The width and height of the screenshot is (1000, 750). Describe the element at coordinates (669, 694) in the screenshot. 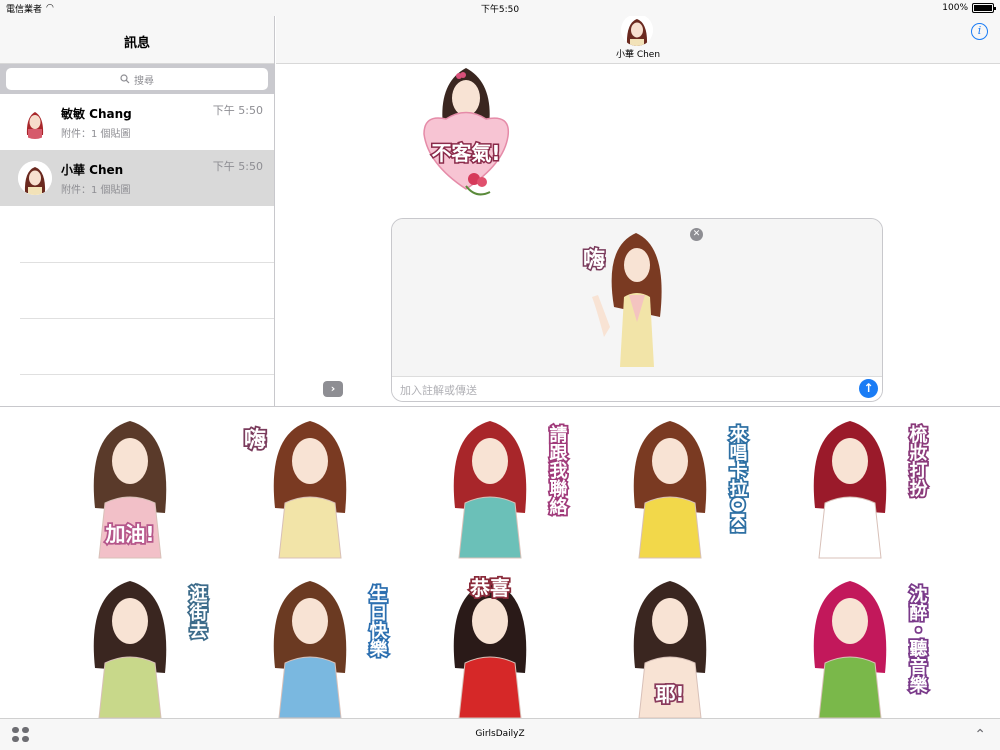

I see `sticker-caption: 耶!` at that location.